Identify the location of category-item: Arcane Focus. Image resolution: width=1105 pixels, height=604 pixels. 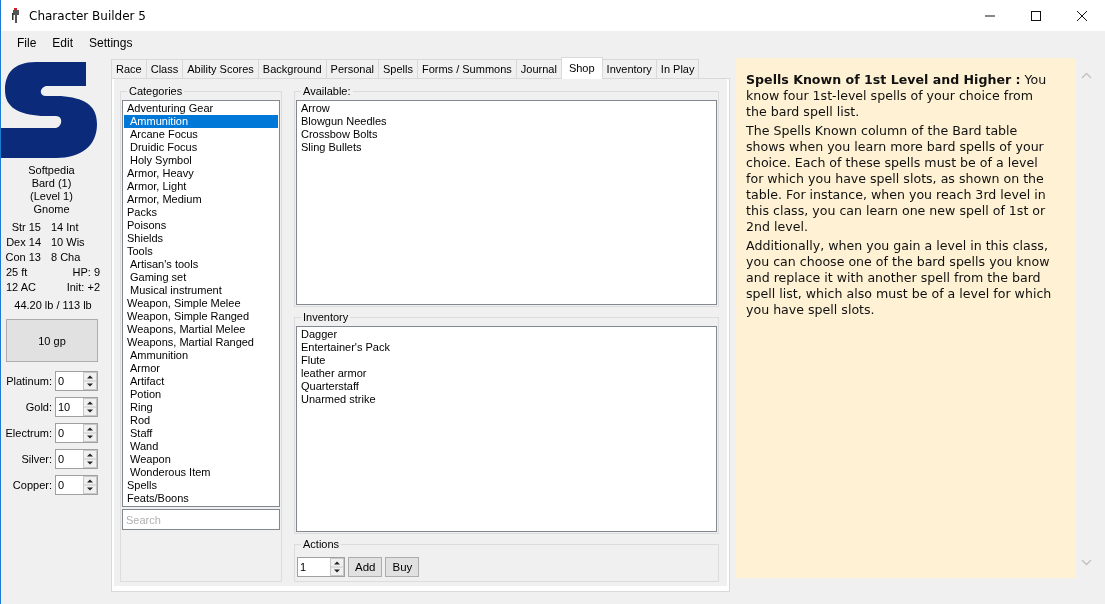
(201, 134).